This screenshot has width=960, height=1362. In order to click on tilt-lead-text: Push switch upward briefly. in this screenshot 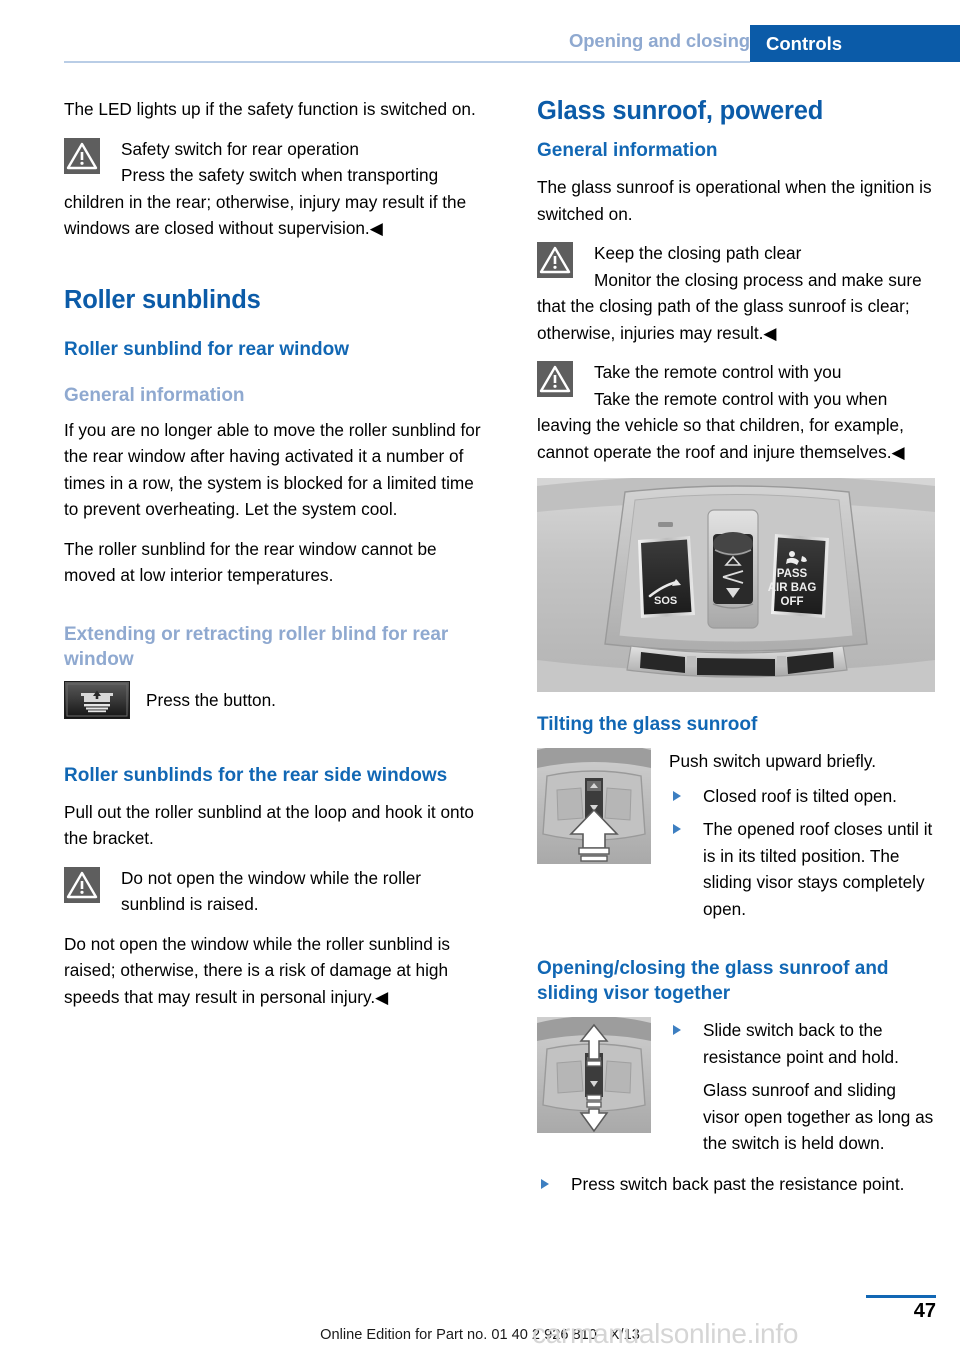, I will do `click(772, 761)`.